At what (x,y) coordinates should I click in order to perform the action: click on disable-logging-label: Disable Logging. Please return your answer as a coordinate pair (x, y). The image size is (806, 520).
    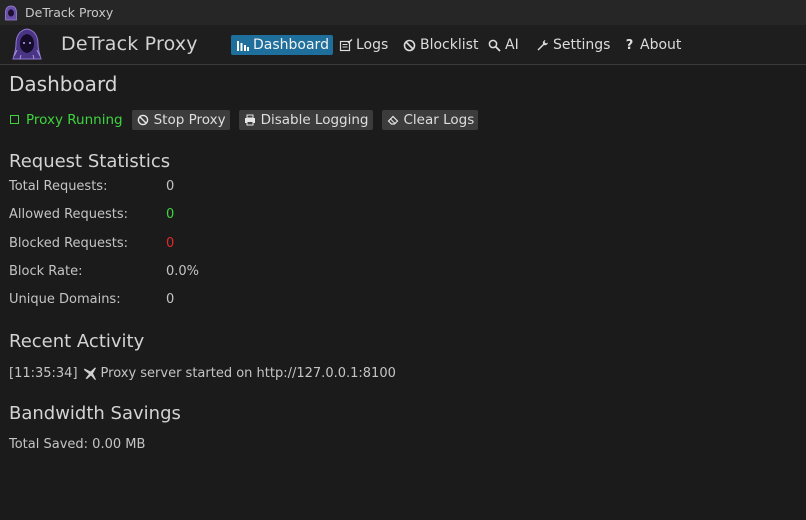
    Looking at the image, I should click on (314, 119).